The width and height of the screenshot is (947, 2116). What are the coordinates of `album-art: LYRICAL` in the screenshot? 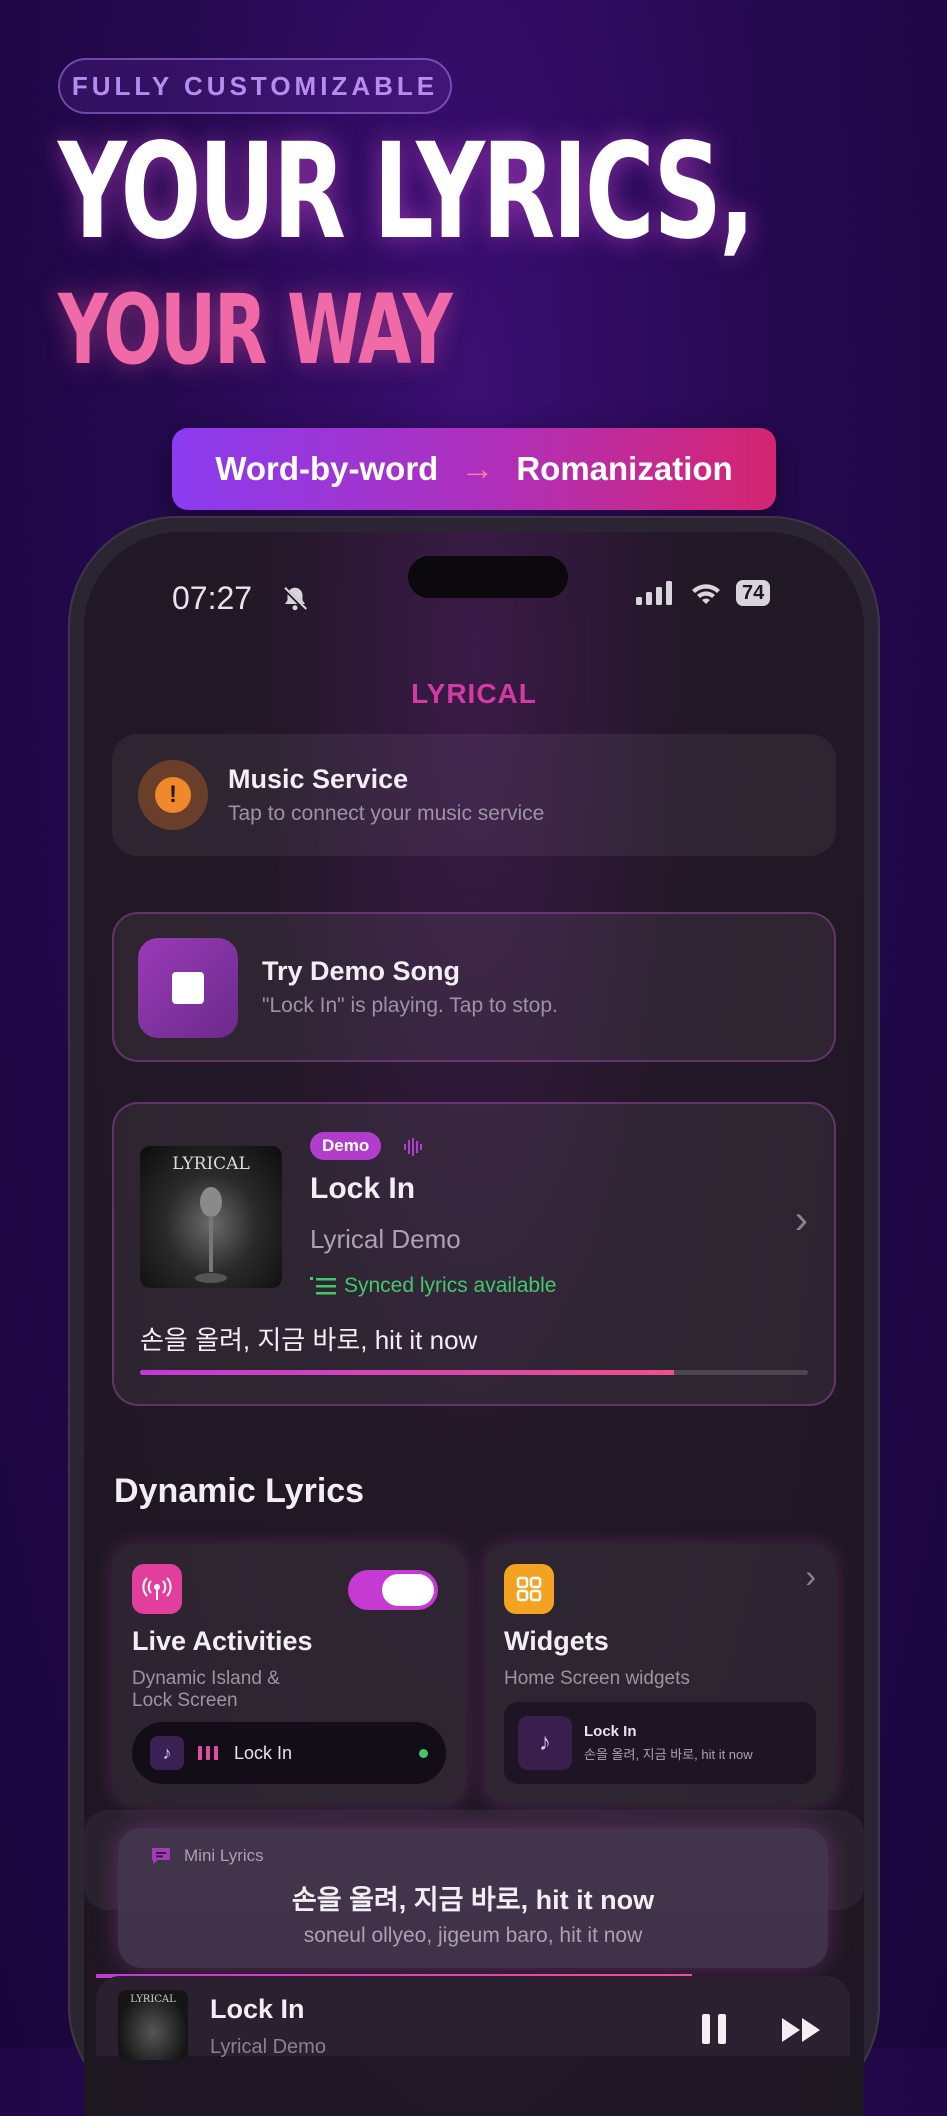 It's located at (211, 1217).